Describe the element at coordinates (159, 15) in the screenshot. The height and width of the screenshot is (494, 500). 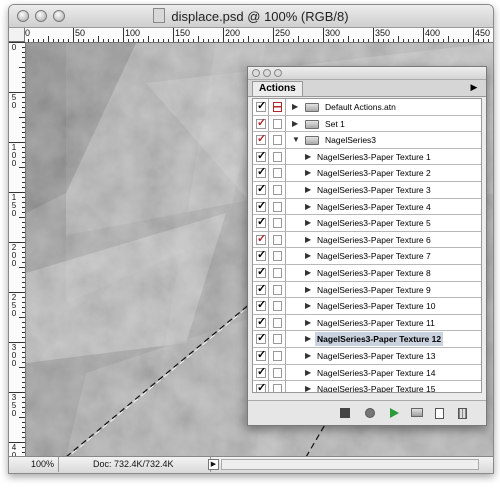
I see `document-proxy-icon` at that location.